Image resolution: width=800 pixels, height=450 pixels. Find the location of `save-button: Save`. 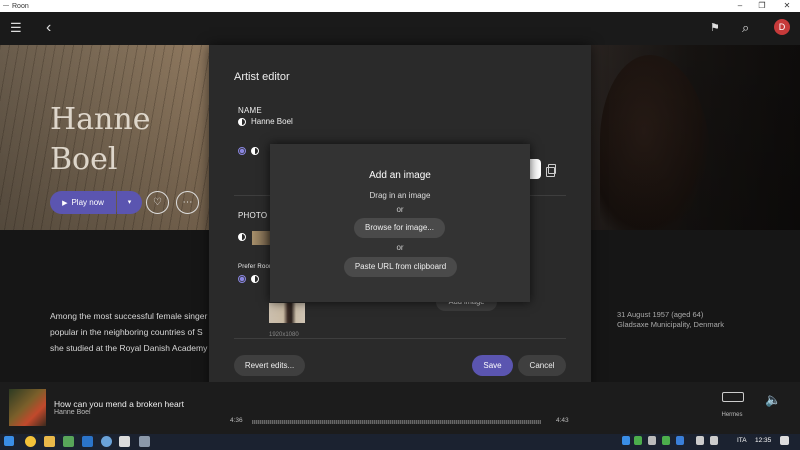

save-button: Save is located at coordinates (492, 365).